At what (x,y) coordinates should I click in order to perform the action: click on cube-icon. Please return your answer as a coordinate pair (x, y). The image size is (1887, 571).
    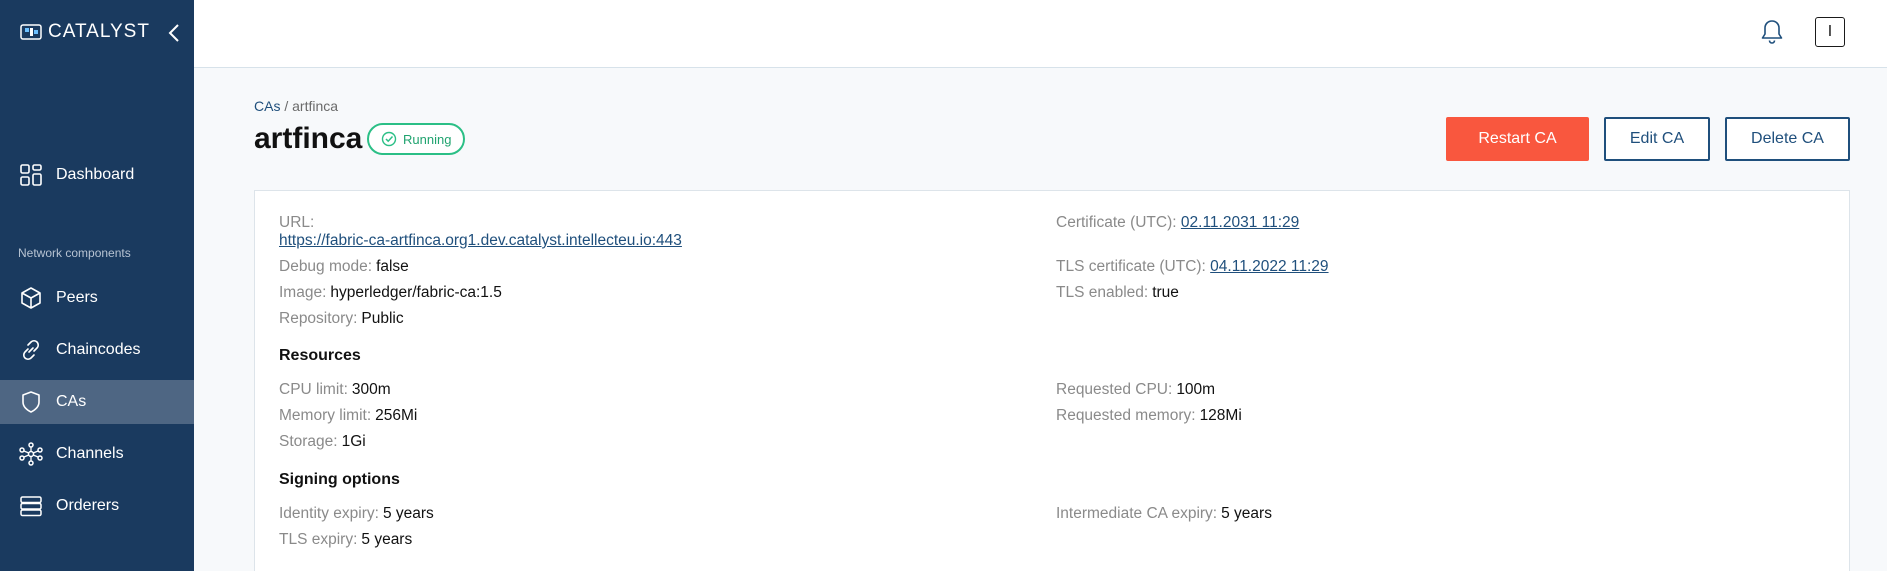
    Looking at the image, I should click on (31, 298).